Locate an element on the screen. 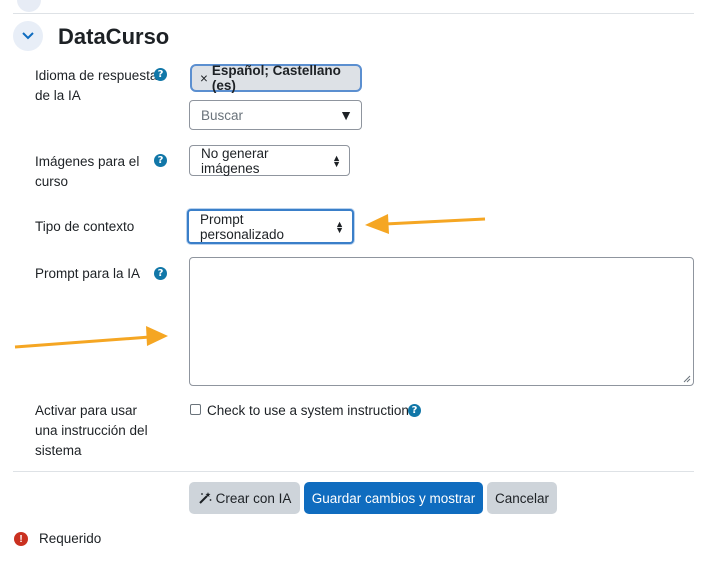 This screenshot has height=566, width=709. create-with-ai-label: Crear con IA is located at coordinates (253, 498).